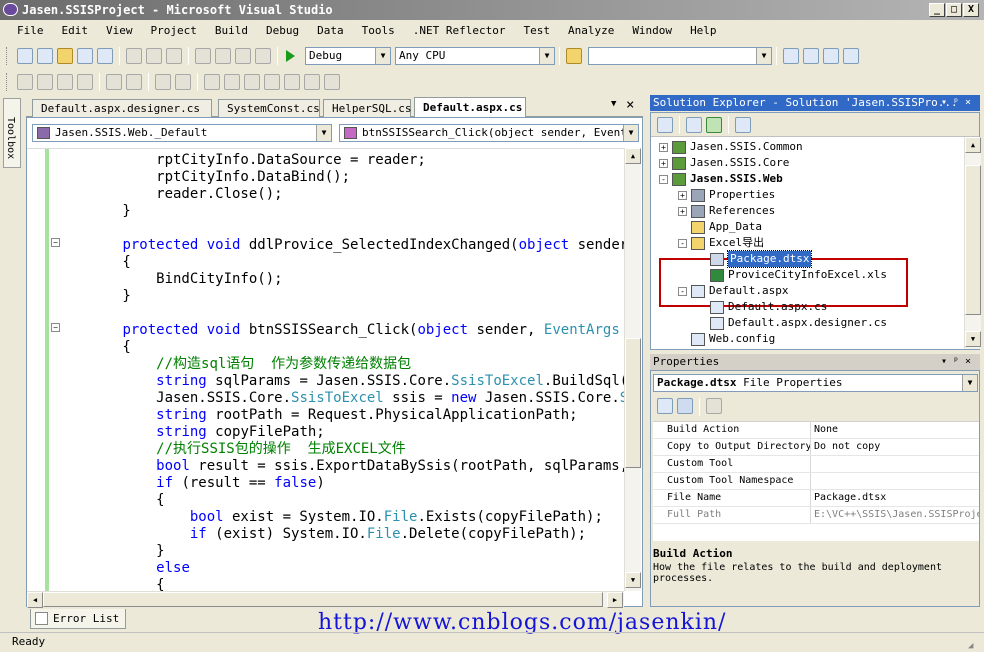 This screenshot has height=652, width=984. I want to click on next-bookmark-in-folder-icon, so click(292, 81).